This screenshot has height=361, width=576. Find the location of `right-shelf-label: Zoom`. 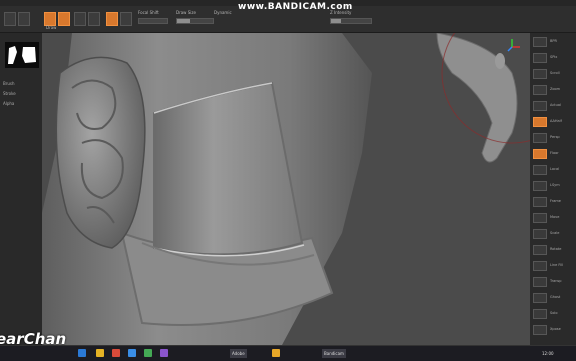

right-shelf-label: Zoom is located at coordinates (555, 89).